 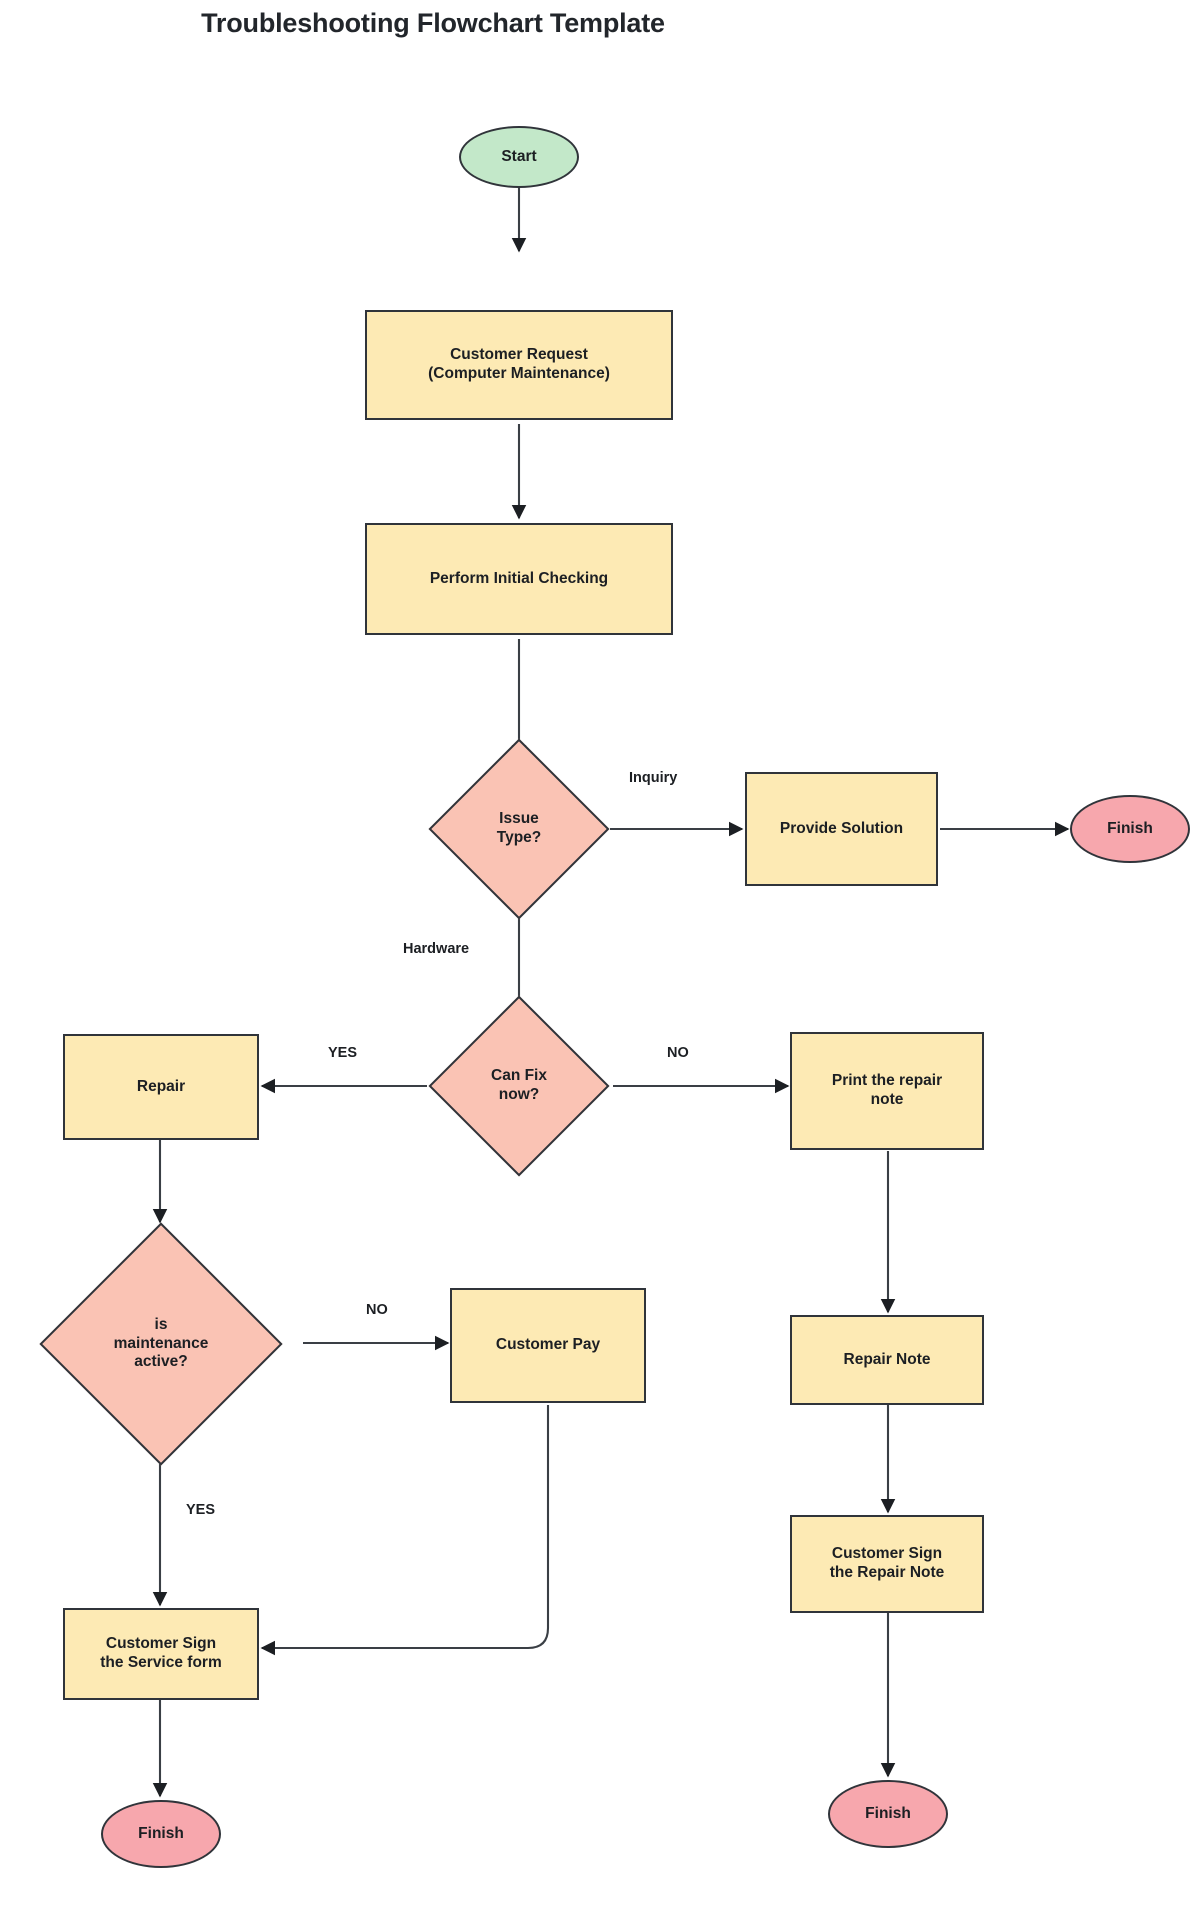 What do you see at coordinates (887, 1099) in the screenshot?
I see `node-print-the-repair-note-line2: note` at bounding box center [887, 1099].